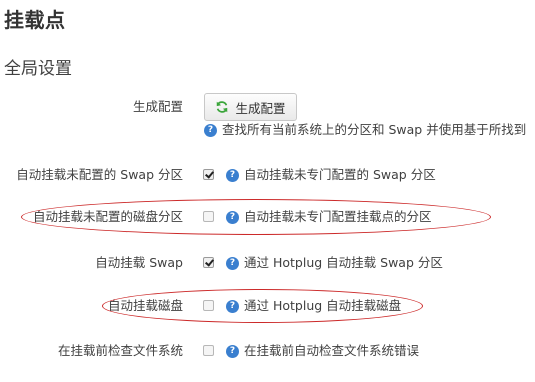 The image size is (535, 382). What do you see at coordinates (340, 174) in the screenshot?
I see `option-help: 自动挂载未专门配置的 Swap 分区` at bounding box center [340, 174].